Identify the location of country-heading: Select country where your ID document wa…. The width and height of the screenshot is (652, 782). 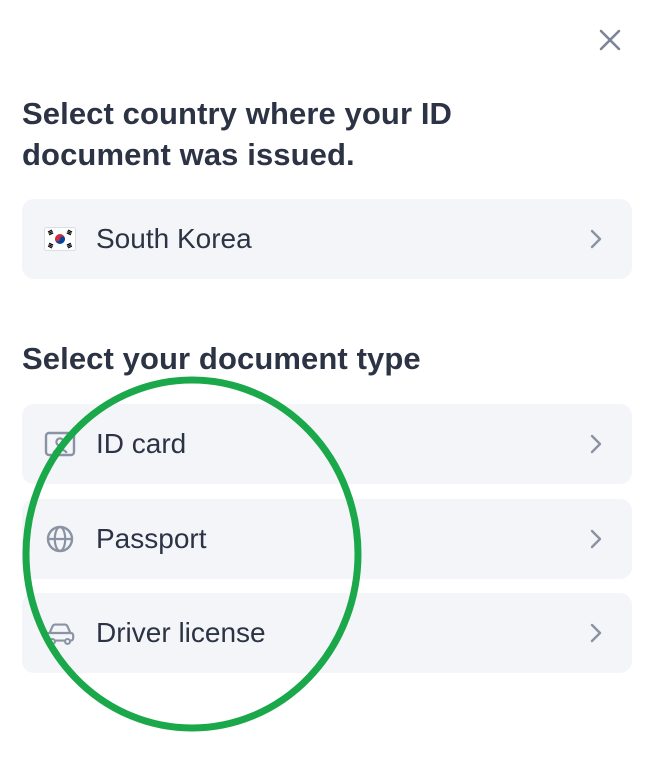
(237, 134).